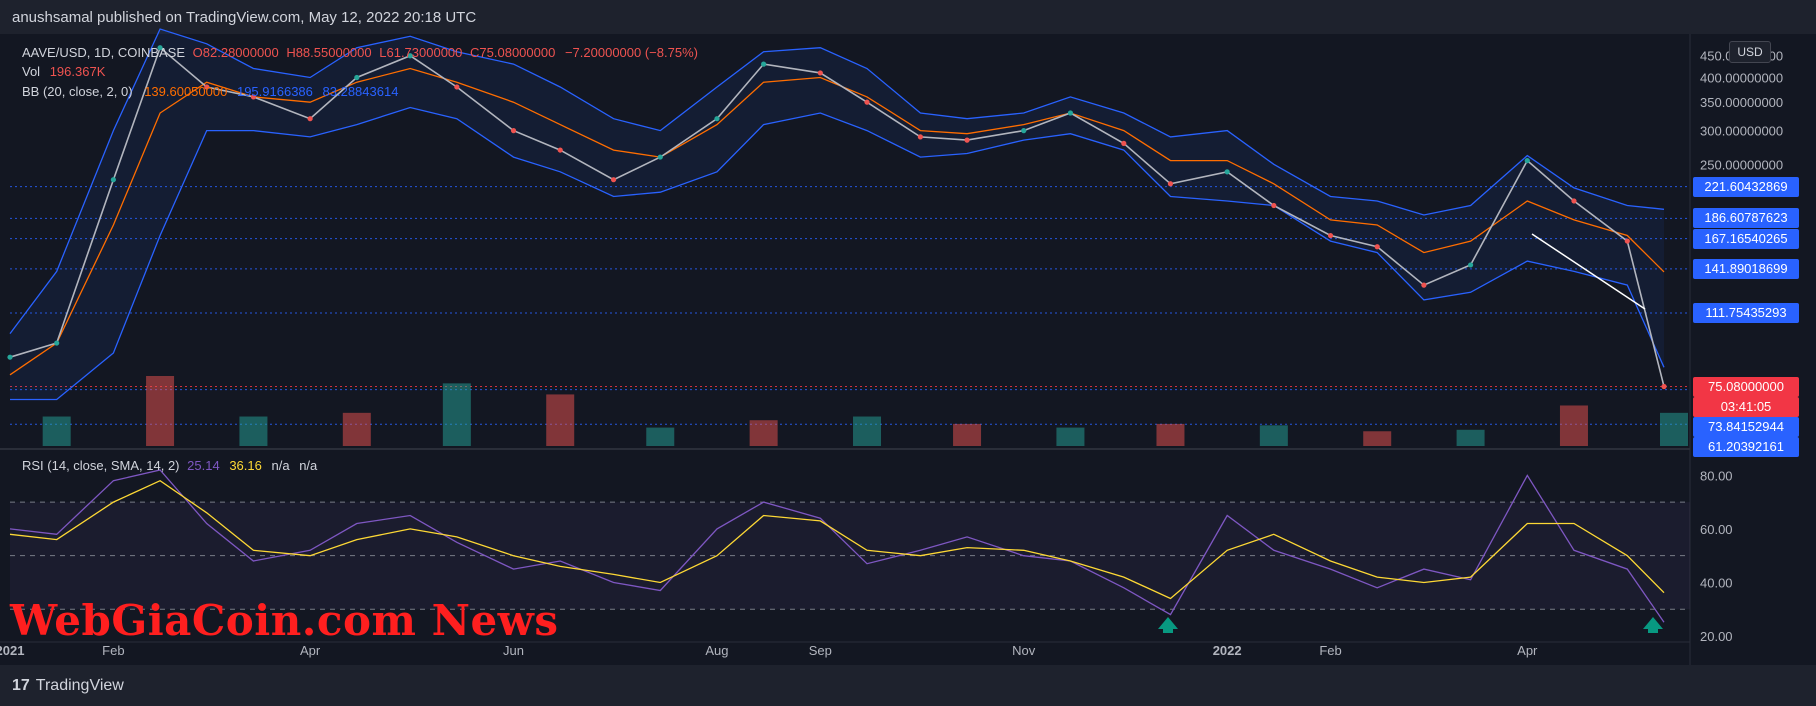 The width and height of the screenshot is (1816, 706). What do you see at coordinates (1746, 218) in the screenshot?
I see `price-badge-1: 186.60787623` at bounding box center [1746, 218].